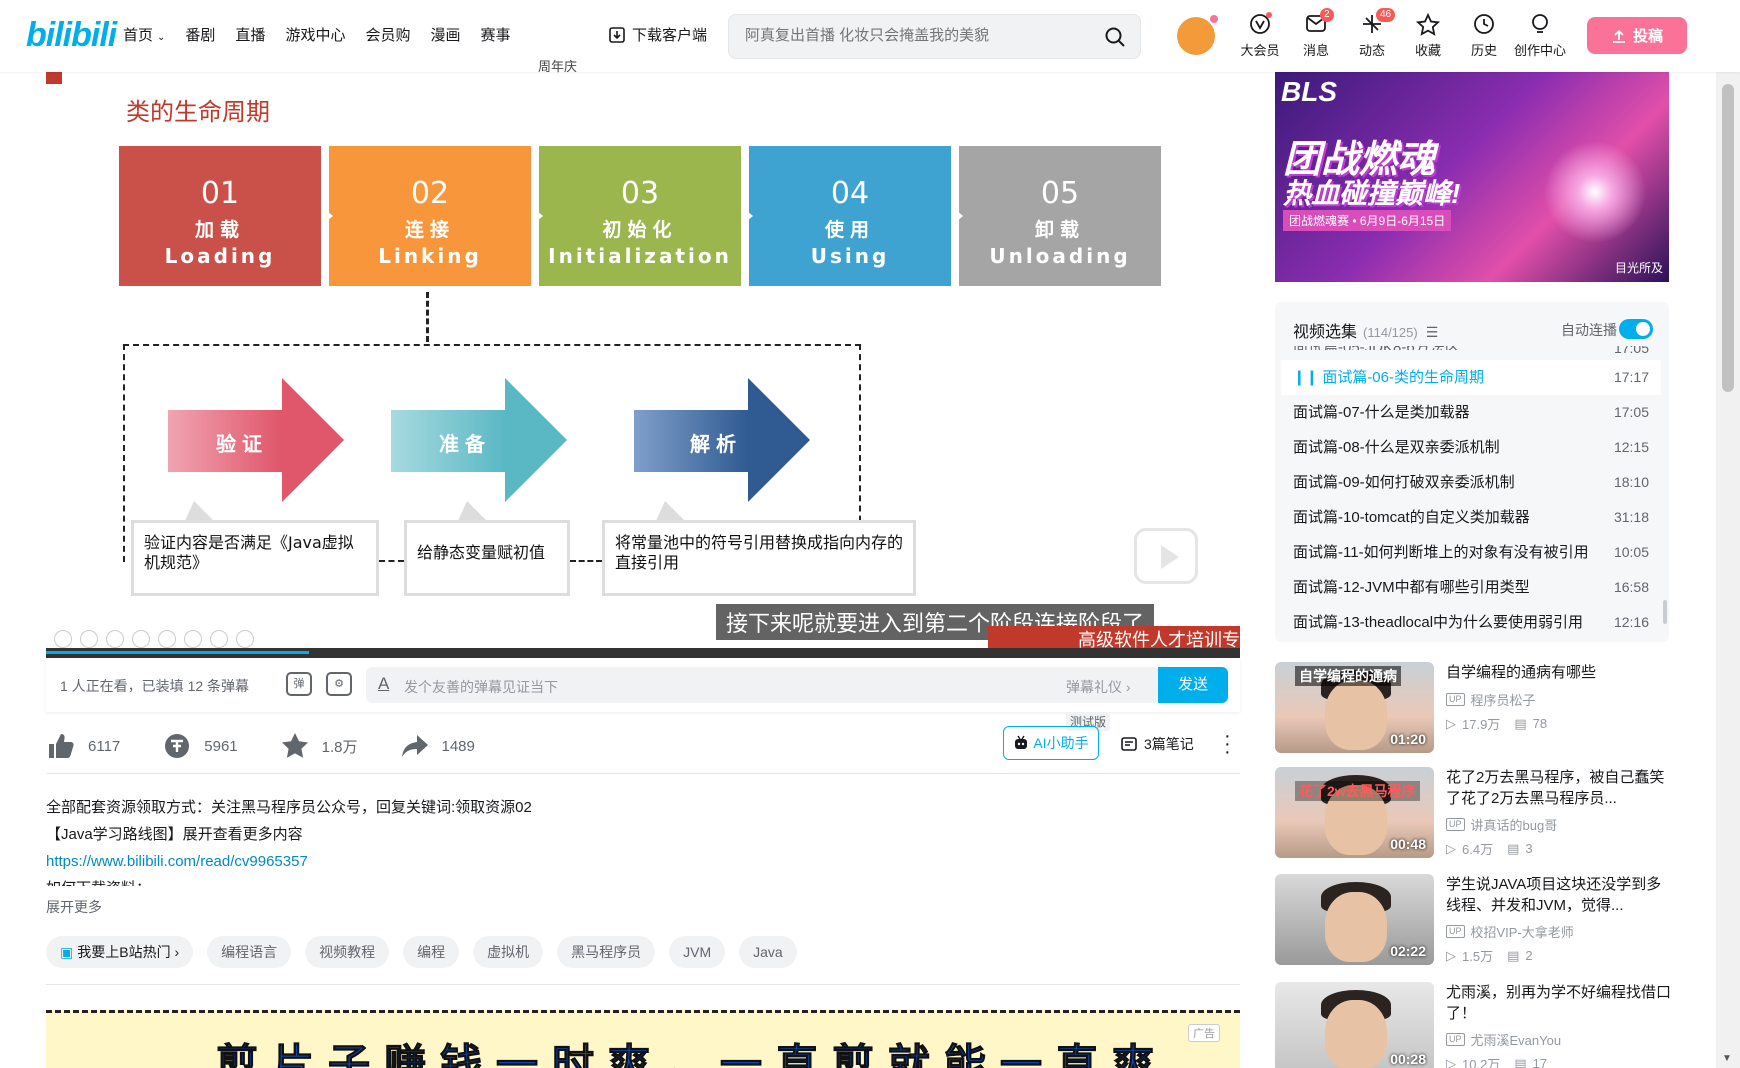  I want to click on nav-esports: 赛事, so click(495, 34).